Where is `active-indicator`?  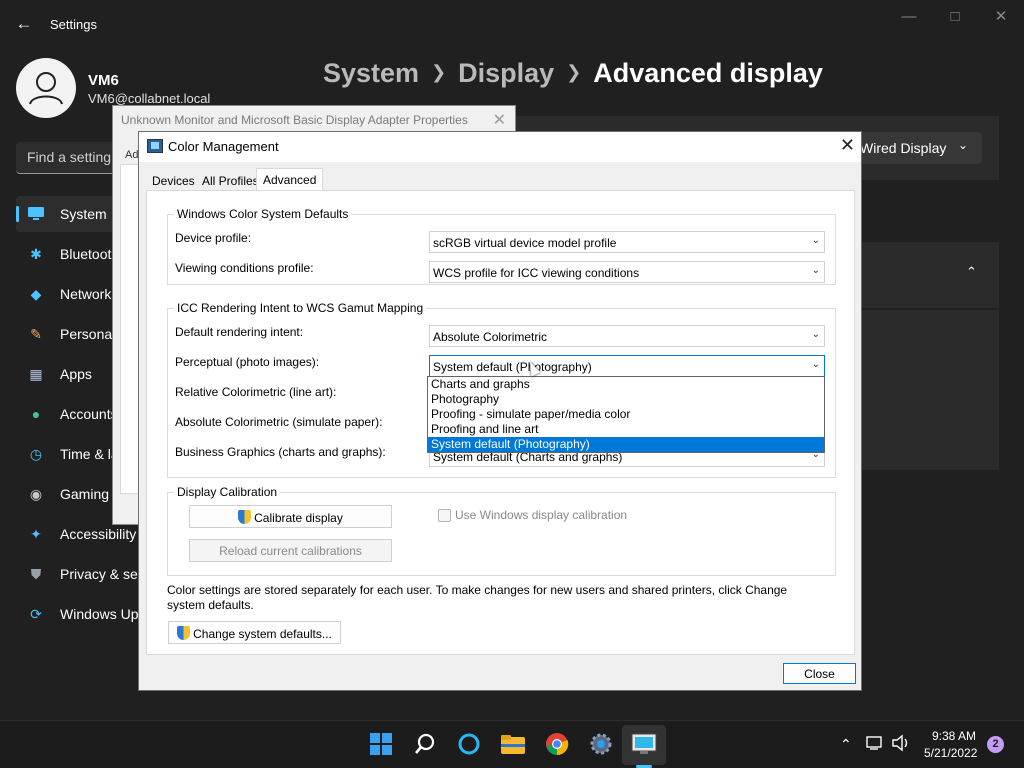 active-indicator is located at coordinates (17, 214).